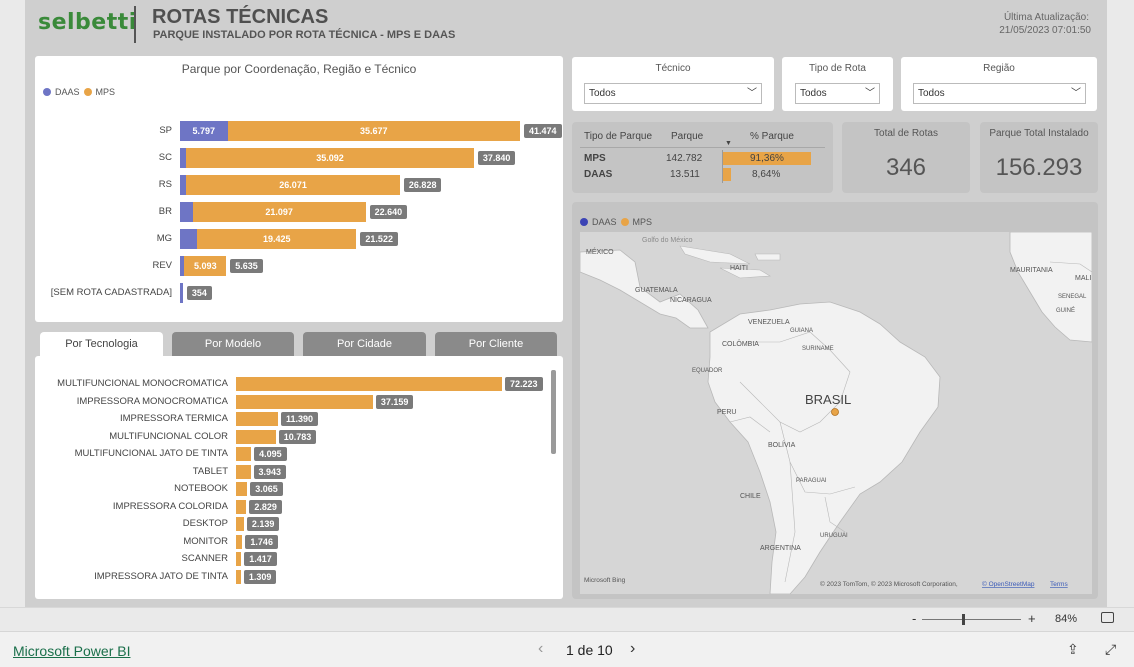 The width and height of the screenshot is (1134, 667). What do you see at coordinates (1039, 133) in the screenshot?
I see `kpi-label: Parque Total Instalado` at bounding box center [1039, 133].